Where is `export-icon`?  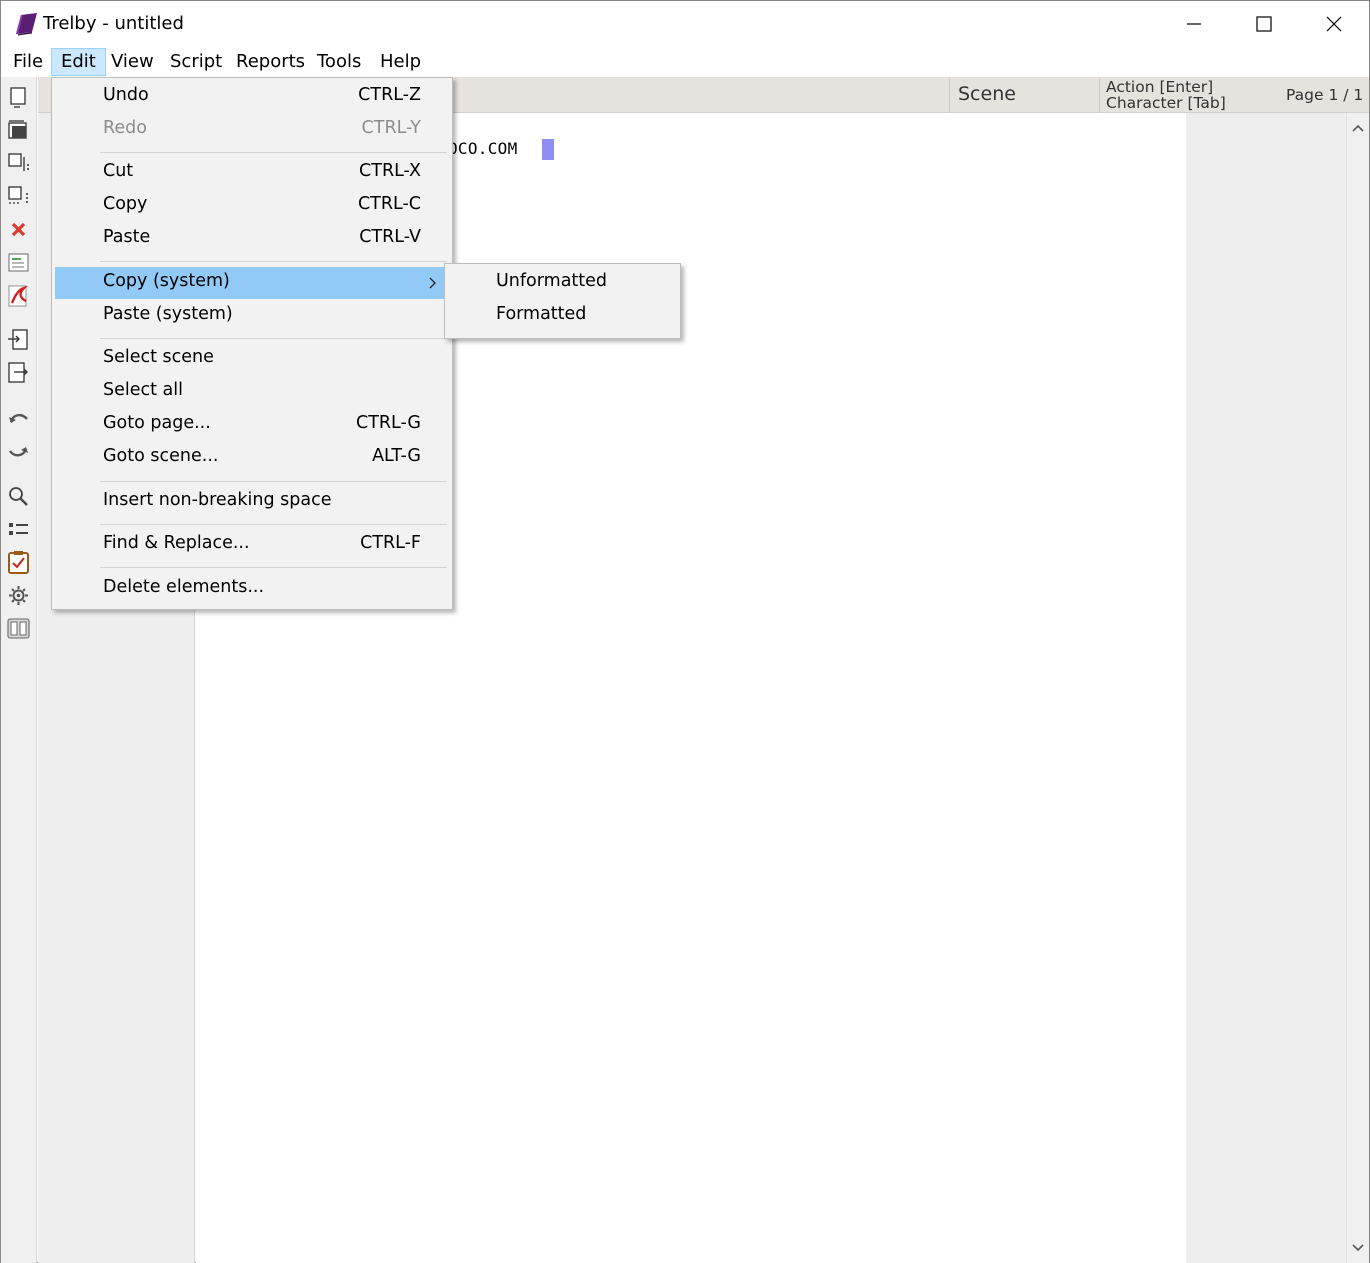 export-icon is located at coordinates (18, 372).